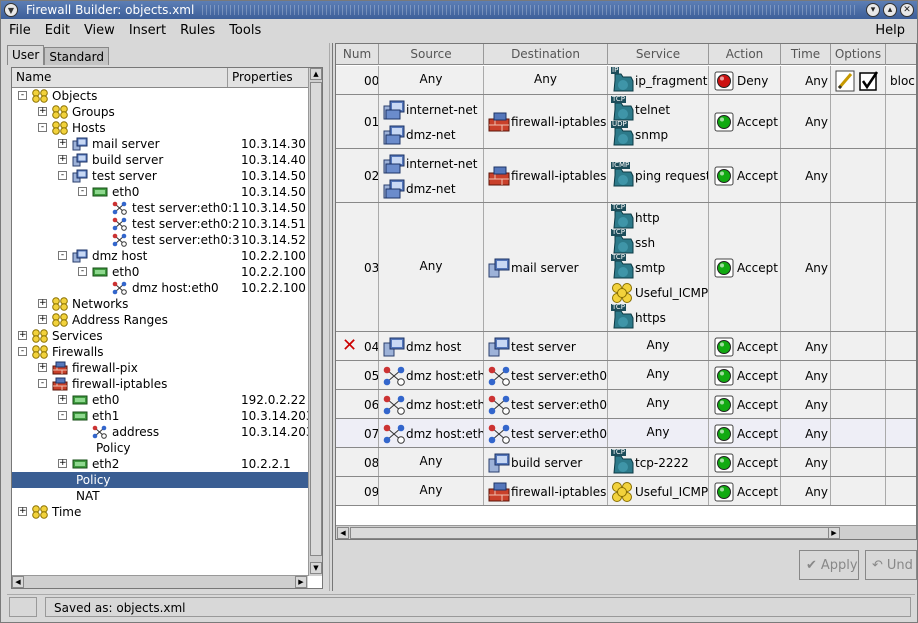 The width and height of the screenshot is (918, 623). What do you see at coordinates (546, 404) in the screenshot?
I see `rule-destination-cell: test server:eth0:2` at bounding box center [546, 404].